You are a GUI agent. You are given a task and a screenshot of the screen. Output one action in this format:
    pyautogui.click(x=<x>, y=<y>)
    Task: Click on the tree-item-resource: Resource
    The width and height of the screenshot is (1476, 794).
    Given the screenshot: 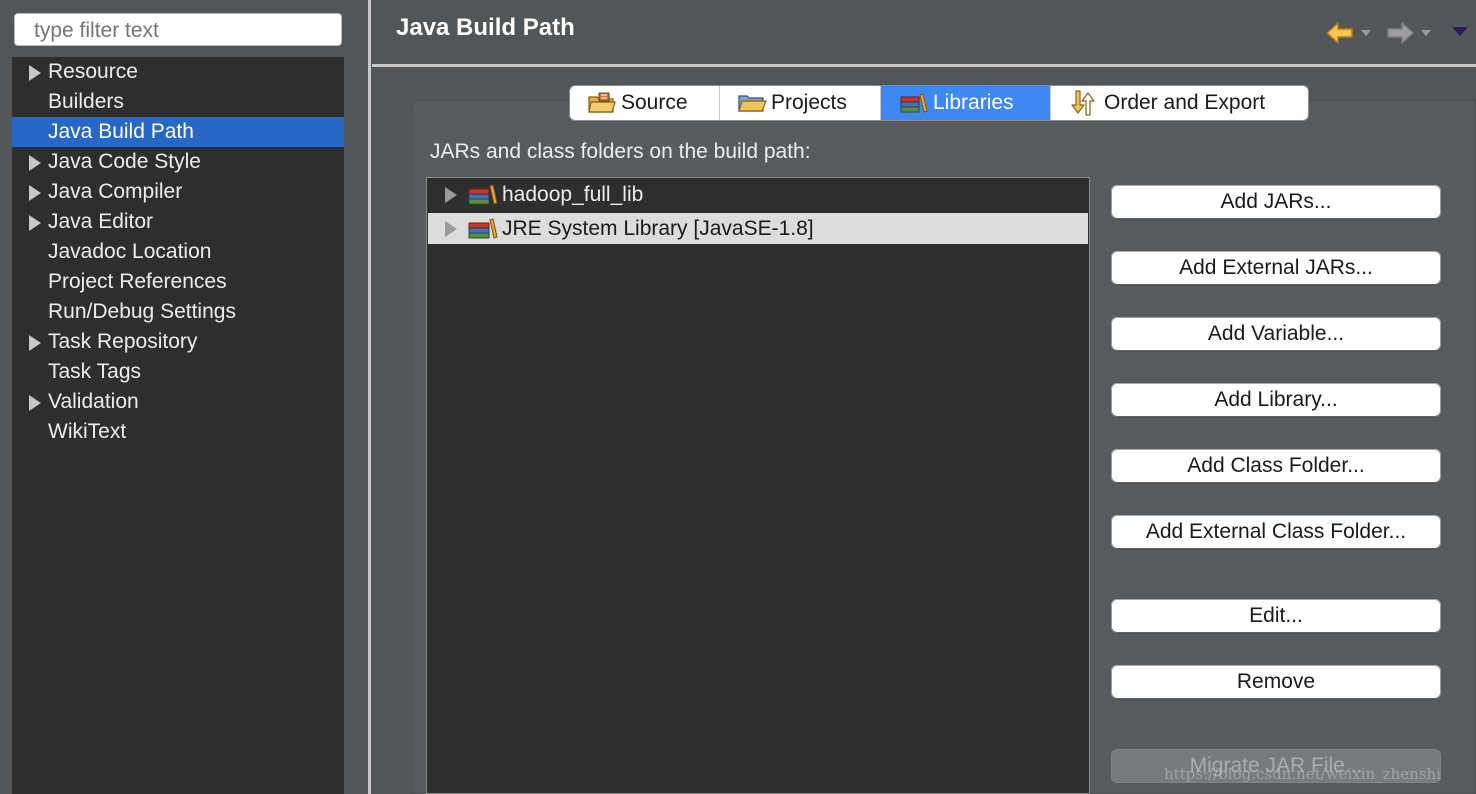 What is the action you would take?
    pyautogui.click(x=178, y=72)
    